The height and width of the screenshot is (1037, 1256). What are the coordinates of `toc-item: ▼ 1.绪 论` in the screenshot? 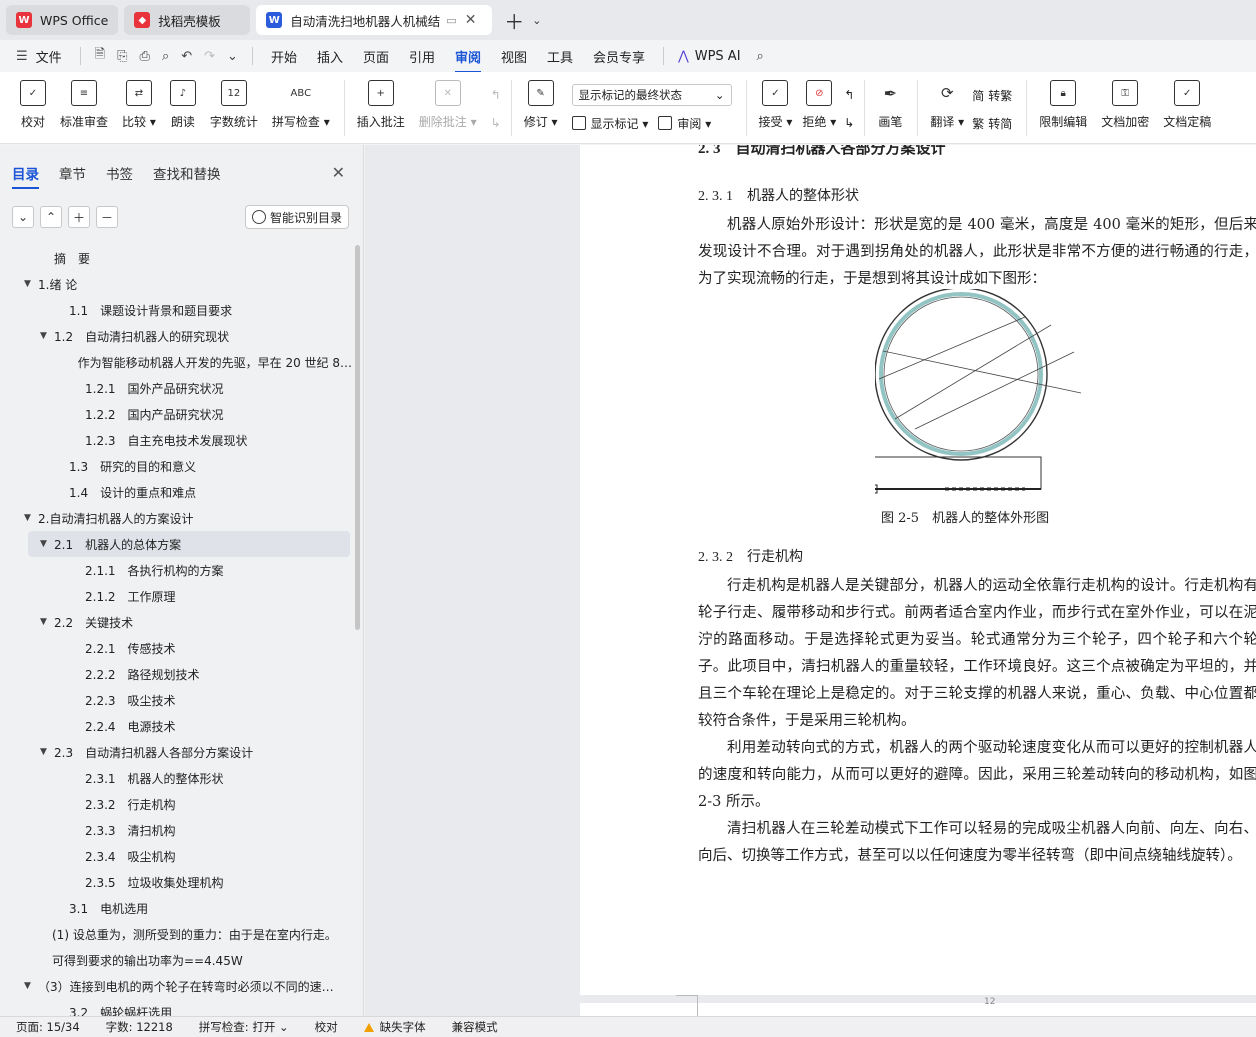 It's located at (176, 284).